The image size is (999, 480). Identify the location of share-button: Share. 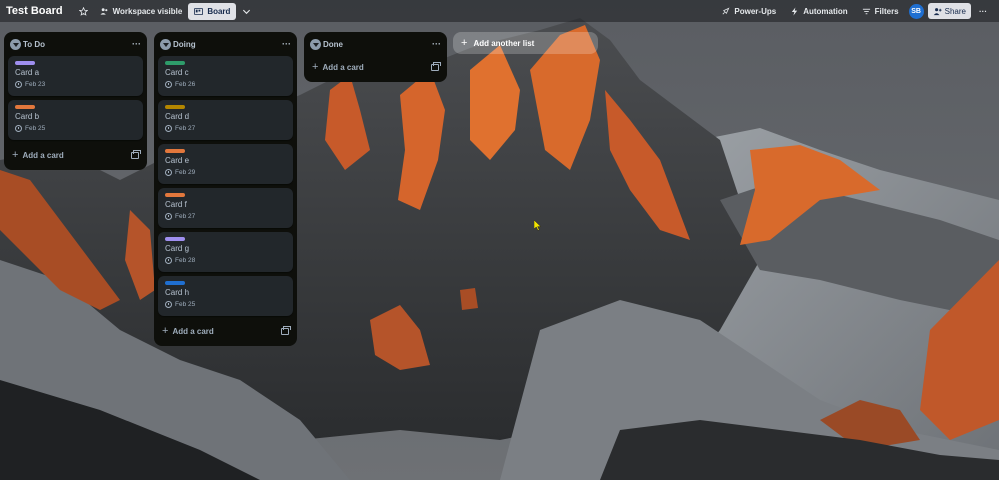
(949, 11).